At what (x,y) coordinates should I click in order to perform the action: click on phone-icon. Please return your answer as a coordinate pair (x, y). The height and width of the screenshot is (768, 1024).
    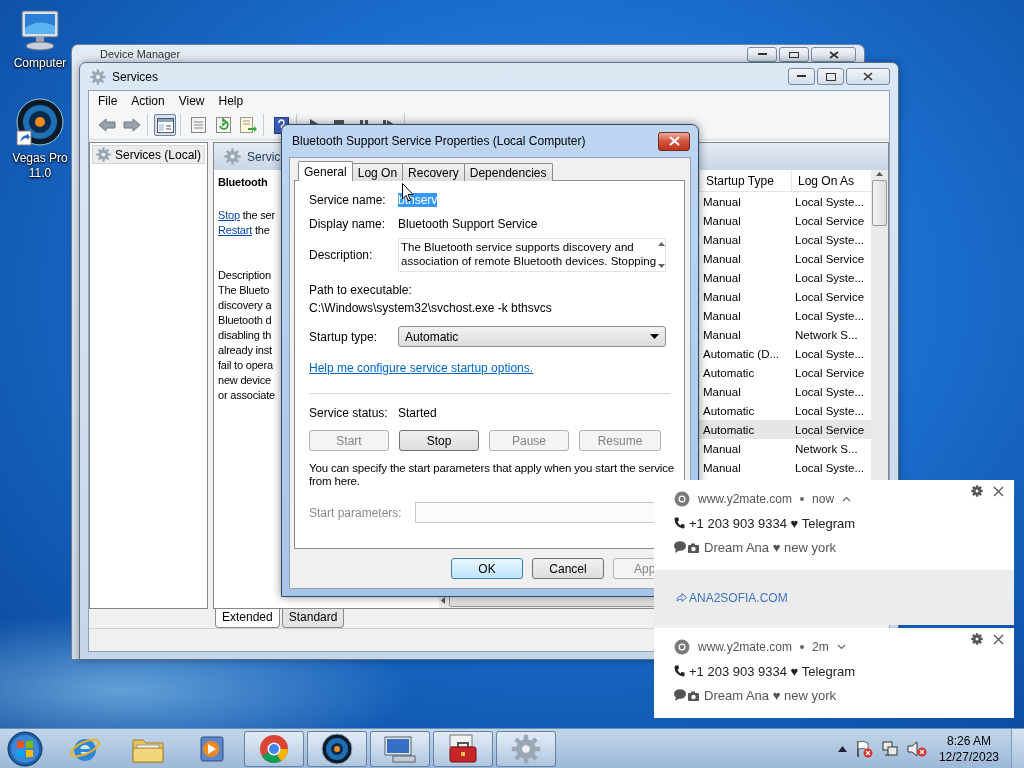
    Looking at the image, I should click on (679, 671).